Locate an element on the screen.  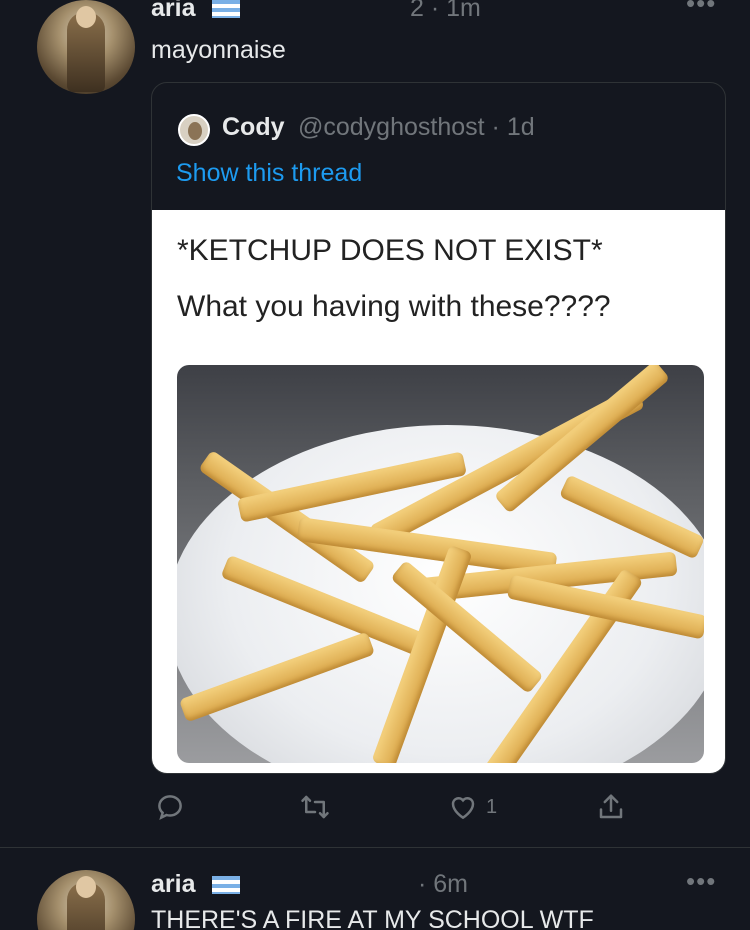
reply-button is located at coordinates (170, 807).